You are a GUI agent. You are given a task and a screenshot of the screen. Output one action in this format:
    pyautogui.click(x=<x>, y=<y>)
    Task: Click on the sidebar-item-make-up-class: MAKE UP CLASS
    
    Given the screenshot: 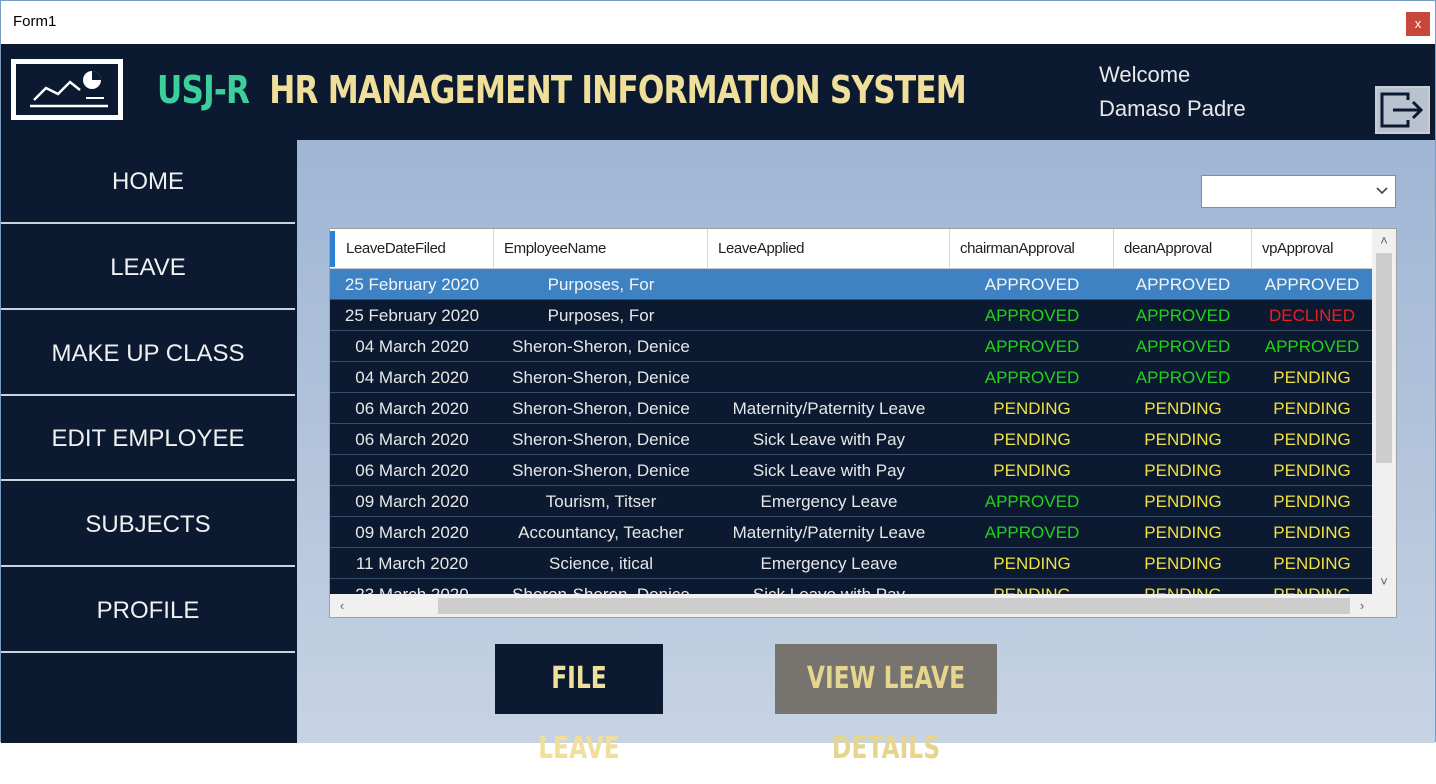 What is the action you would take?
    pyautogui.click(x=148, y=354)
    